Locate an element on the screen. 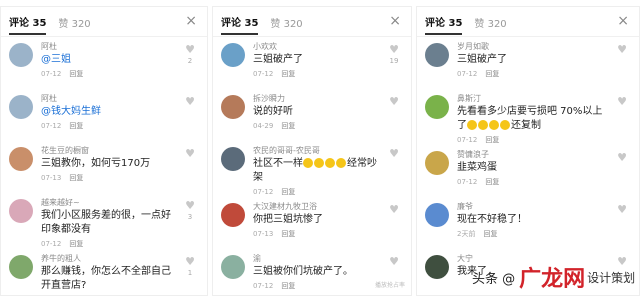 Image resolution: width=640 pixels, height=296 pixels. comment-username: 廉爷 is located at coordinates (531, 206).